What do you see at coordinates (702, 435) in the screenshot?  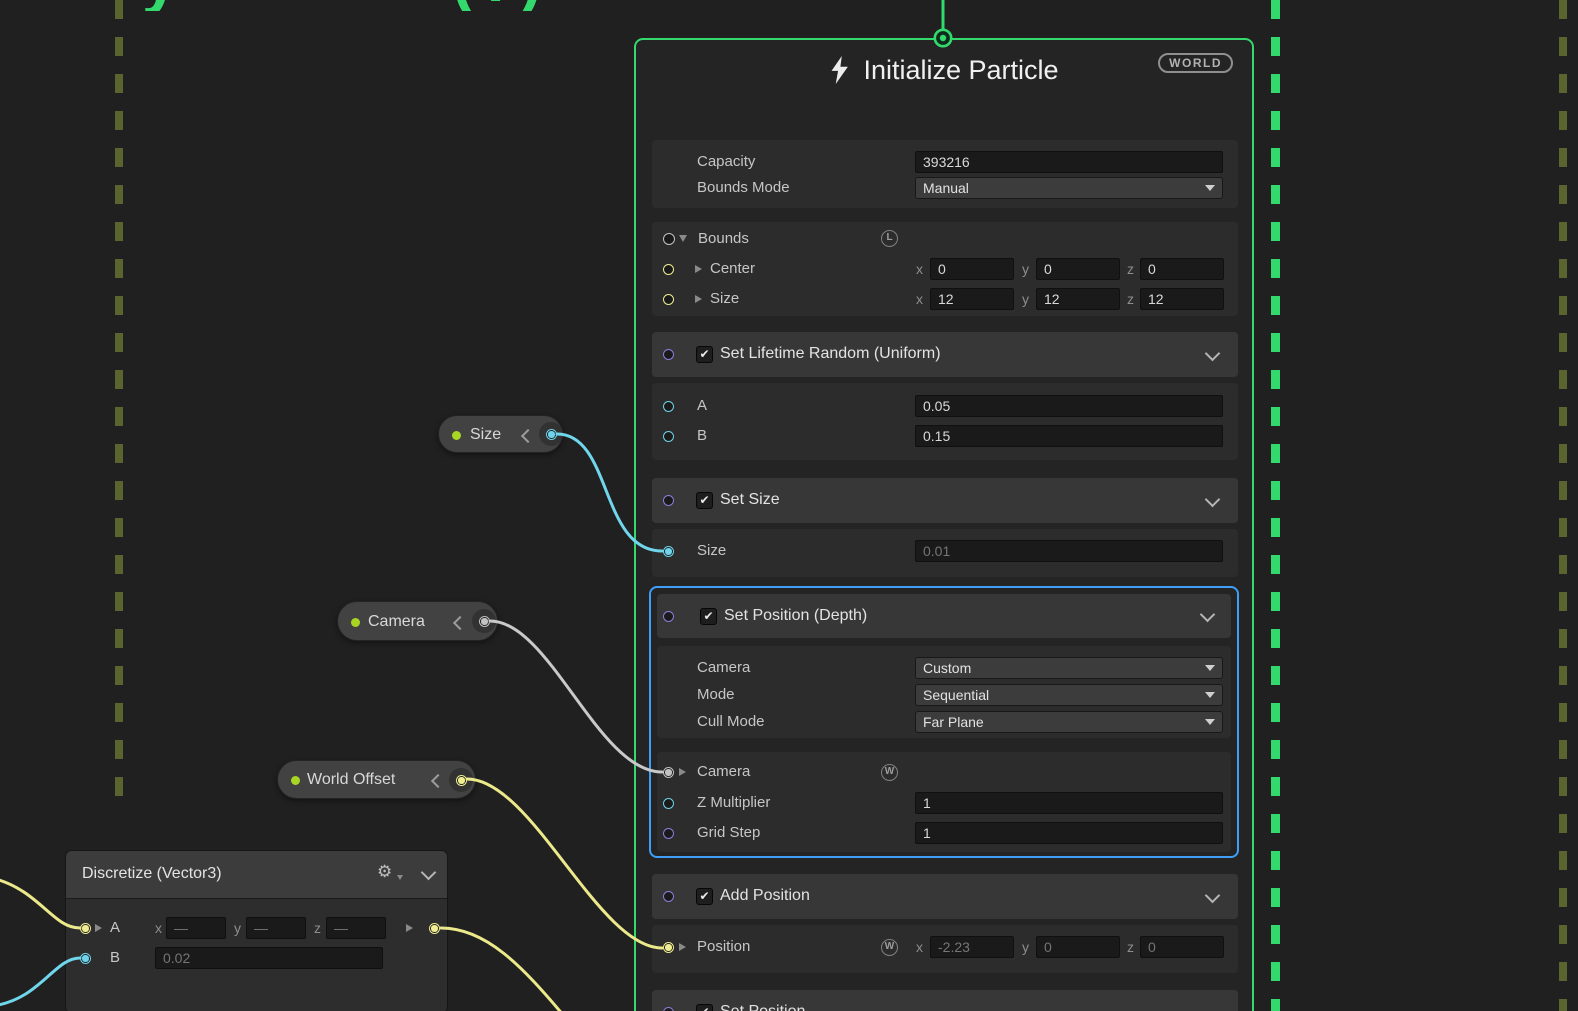 I see `lifetime-b-label: B` at bounding box center [702, 435].